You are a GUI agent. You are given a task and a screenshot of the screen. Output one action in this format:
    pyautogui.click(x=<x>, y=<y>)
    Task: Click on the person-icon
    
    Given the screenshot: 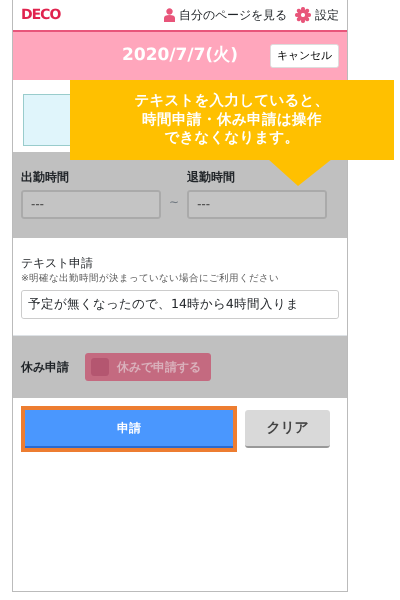 What is the action you would take?
    pyautogui.click(x=169, y=15)
    